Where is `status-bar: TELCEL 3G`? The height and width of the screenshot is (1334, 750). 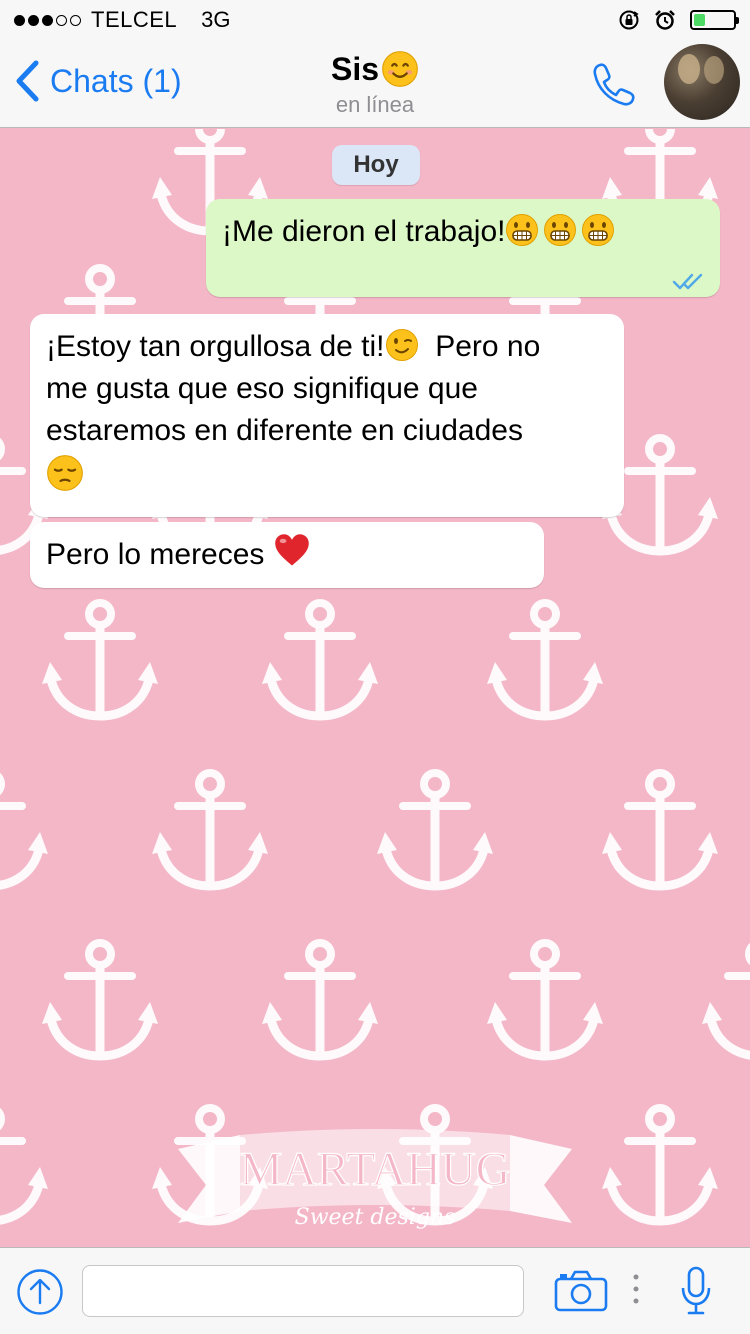 status-bar: TELCEL 3G is located at coordinates (375, 20).